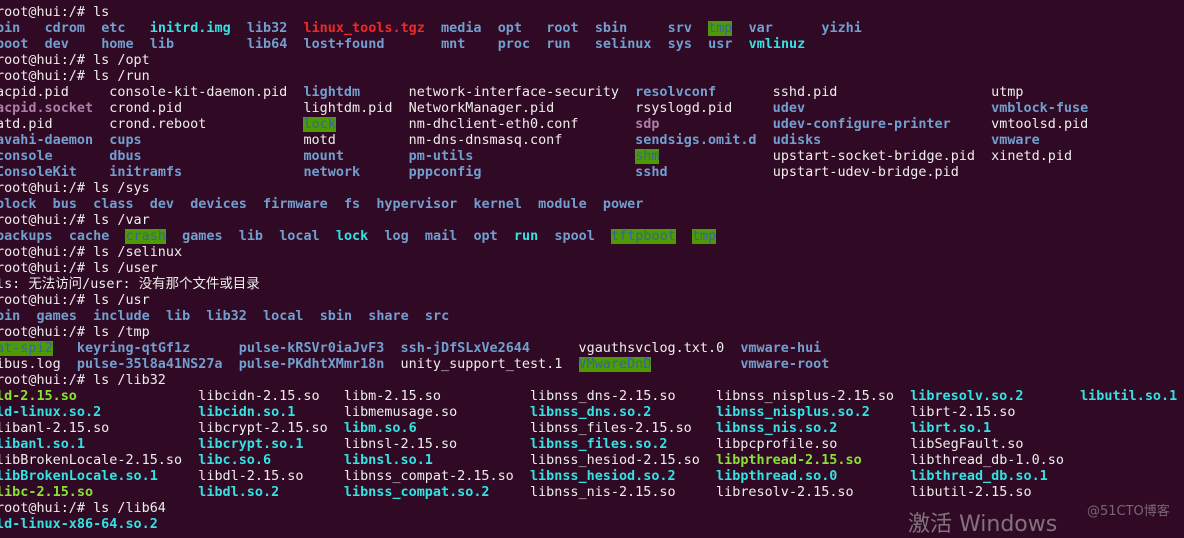 Image resolution: width=1184 pixels, height=538 pixels. What do you see at coordinates (588, 381) in the screenshot?
I see `terminal-line: root@hui:/# ls /lib32` at bounding box center [588, 381].